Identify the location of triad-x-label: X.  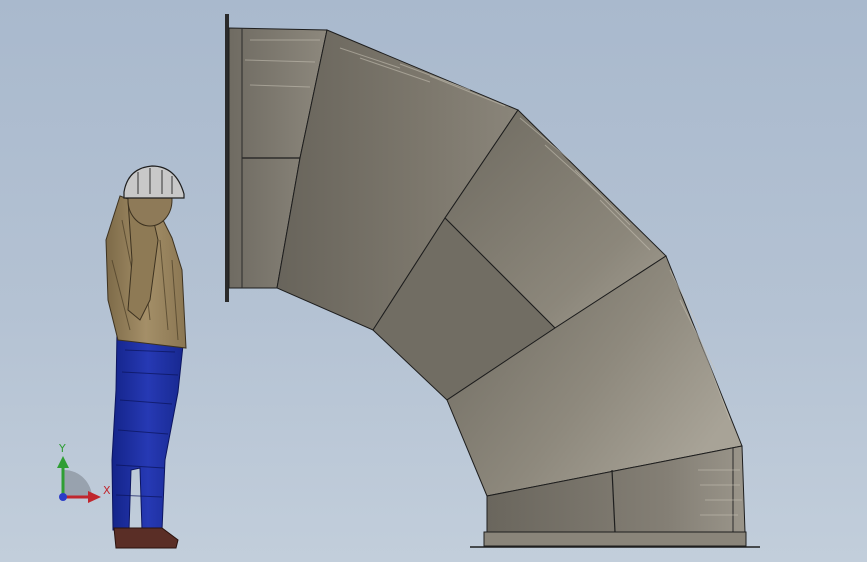
(107, 490).